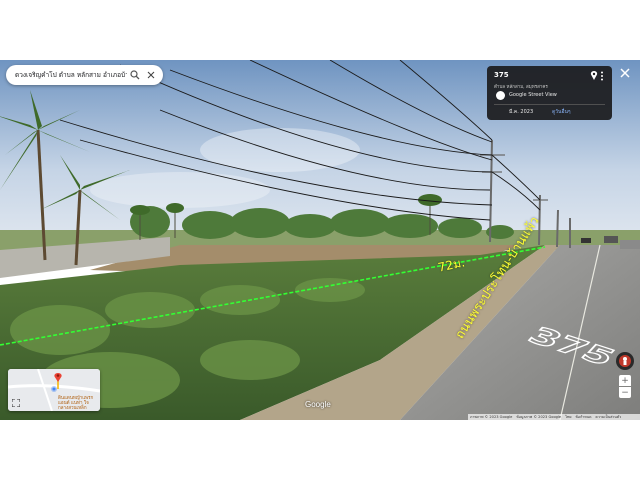 Image resolution: width=640 pixels, height=480 pixels. I want to click on exit-close-icon, so click(625, 73).